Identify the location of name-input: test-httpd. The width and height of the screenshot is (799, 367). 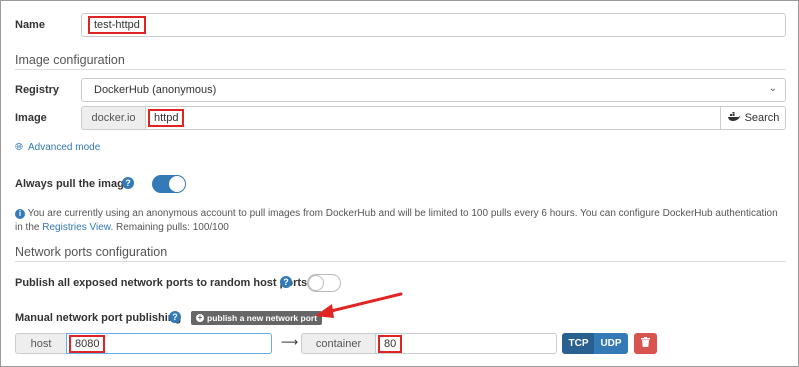
(433, 25).